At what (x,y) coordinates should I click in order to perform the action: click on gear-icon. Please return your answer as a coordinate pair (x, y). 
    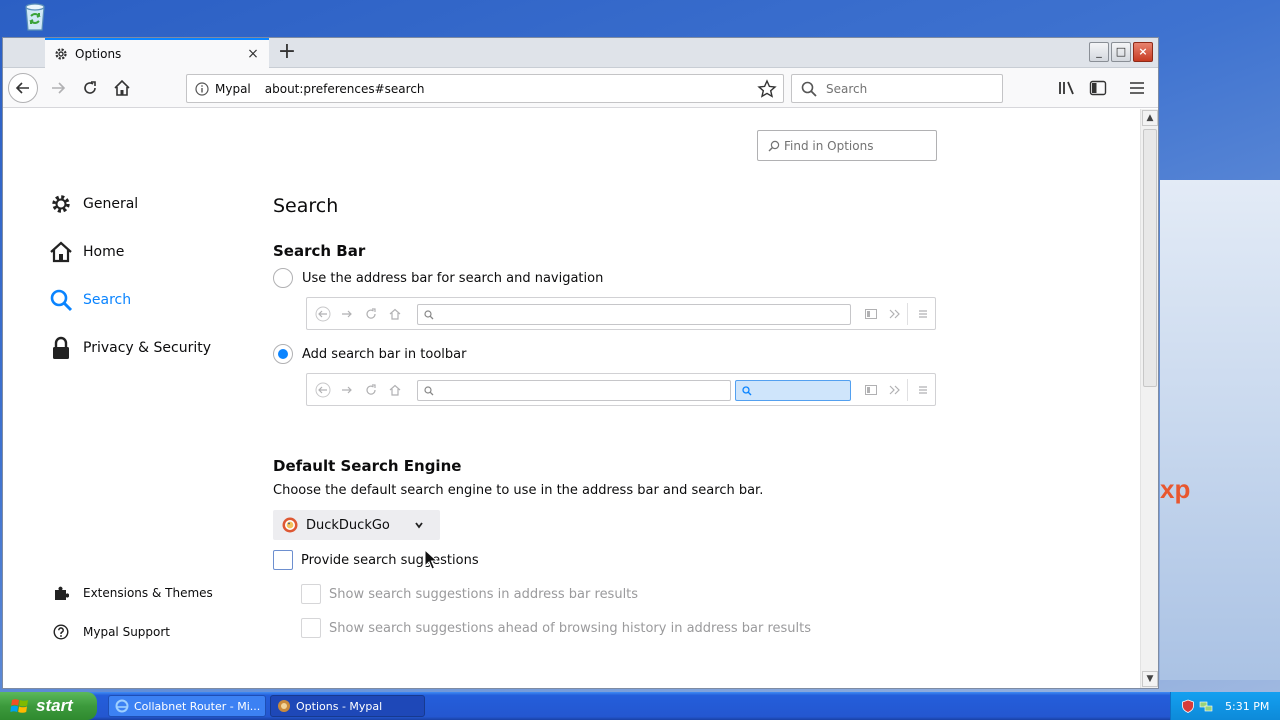
    Looking at the image, I should click on (61, 204).